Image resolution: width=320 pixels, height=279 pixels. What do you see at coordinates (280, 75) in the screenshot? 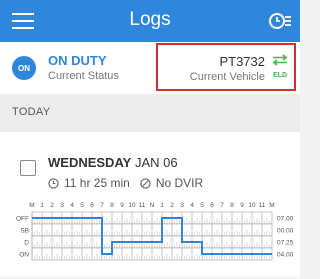
I see `eld-label: ELD` at bounding box center [280, 75].